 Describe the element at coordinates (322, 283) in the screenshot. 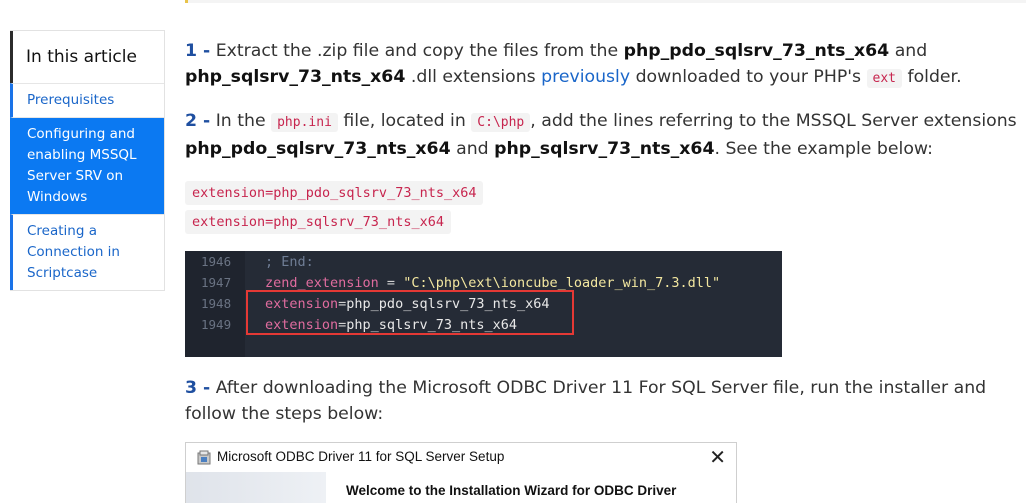

I see `code-key: zend_extension` at that location.